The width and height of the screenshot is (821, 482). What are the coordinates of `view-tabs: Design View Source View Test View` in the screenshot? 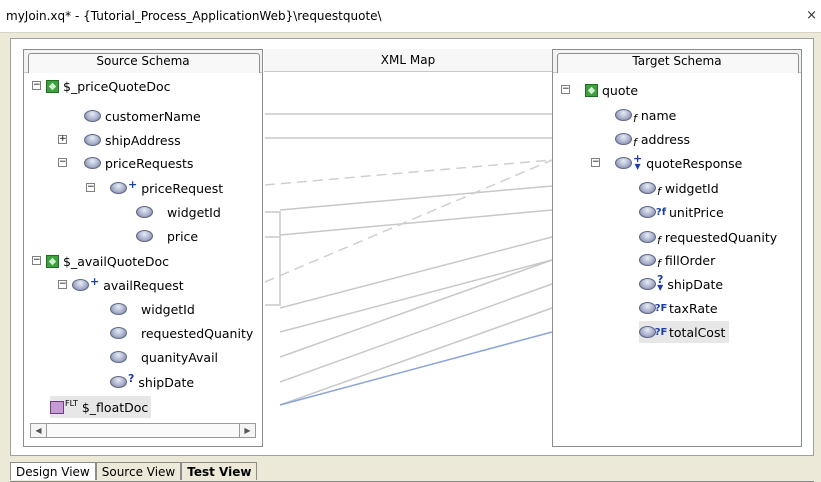 It's located at (134, 472).